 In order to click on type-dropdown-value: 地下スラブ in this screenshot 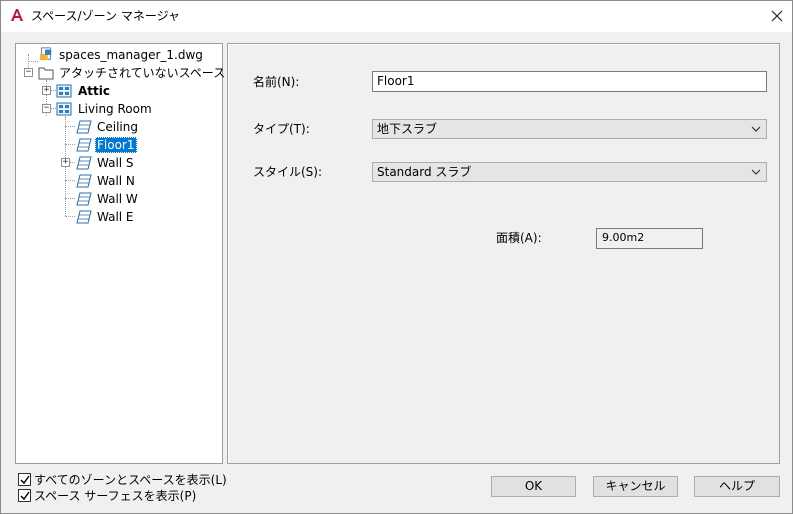, I will do `click(407, 129)`.